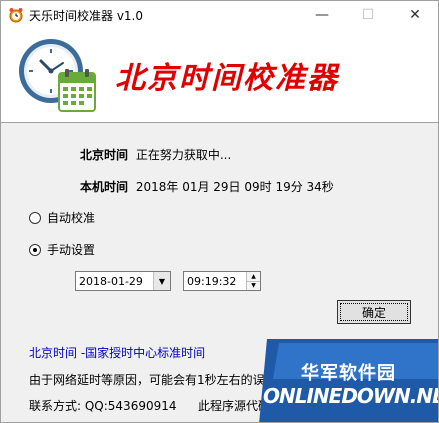 The image size is (439, 423). Describe the element at coordinates (86, 16) in the screenshot. I see `window-title: 天乐时间校准器 v1.0` at that location.